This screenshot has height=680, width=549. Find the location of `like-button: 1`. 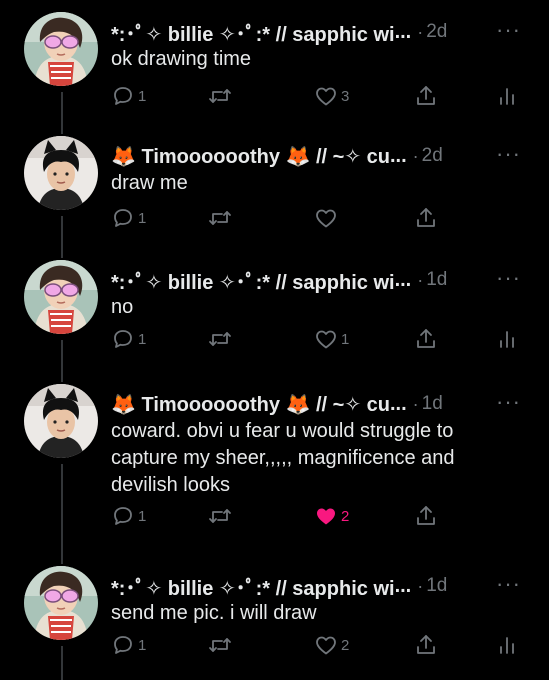

like-button: 1 is located at coordinates (331, 339).